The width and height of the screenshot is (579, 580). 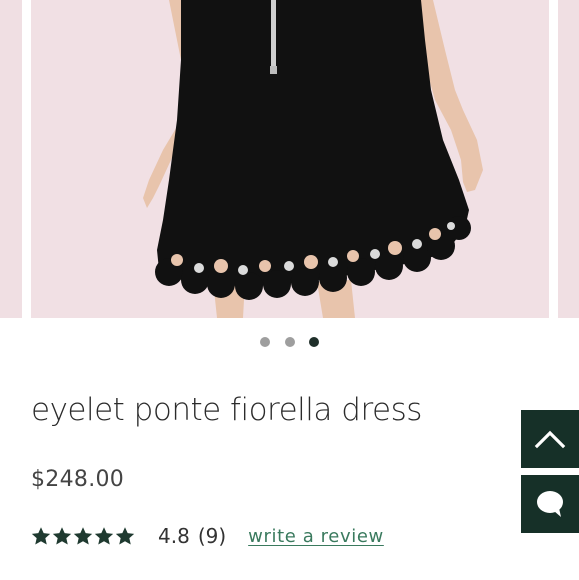 I want to click on product-title: eyelet ponte fiorella dress, so click(x=226, y=410).